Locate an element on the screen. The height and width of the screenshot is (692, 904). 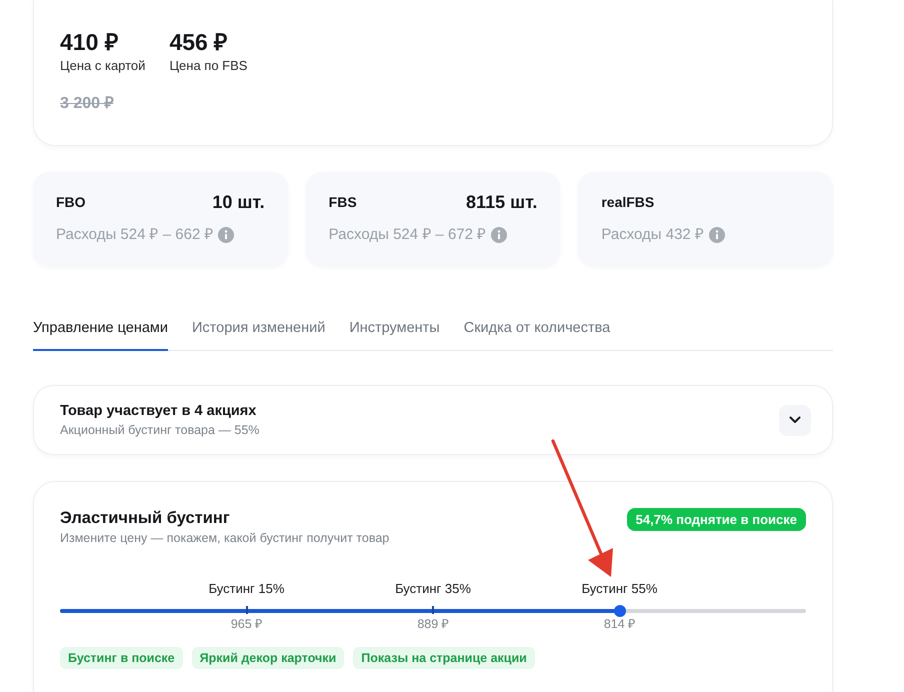
price-value: 410 ₽ is located at coordinates (89, 42).